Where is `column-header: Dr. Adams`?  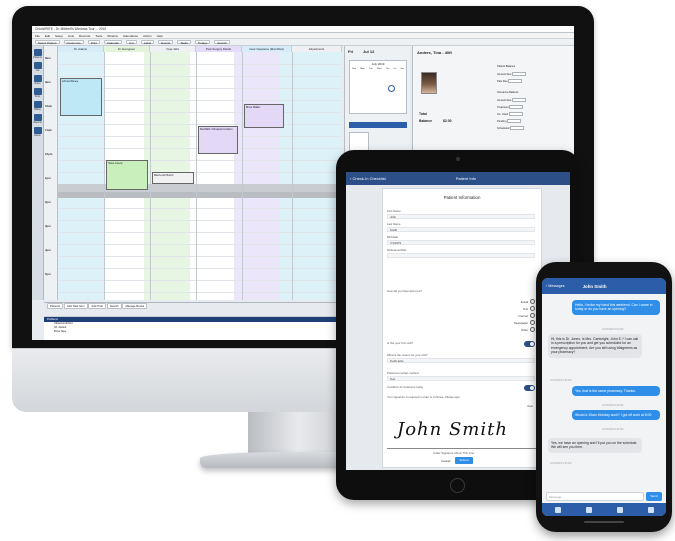 column-header: Dr. Adams is located at coordinates (81, 49).